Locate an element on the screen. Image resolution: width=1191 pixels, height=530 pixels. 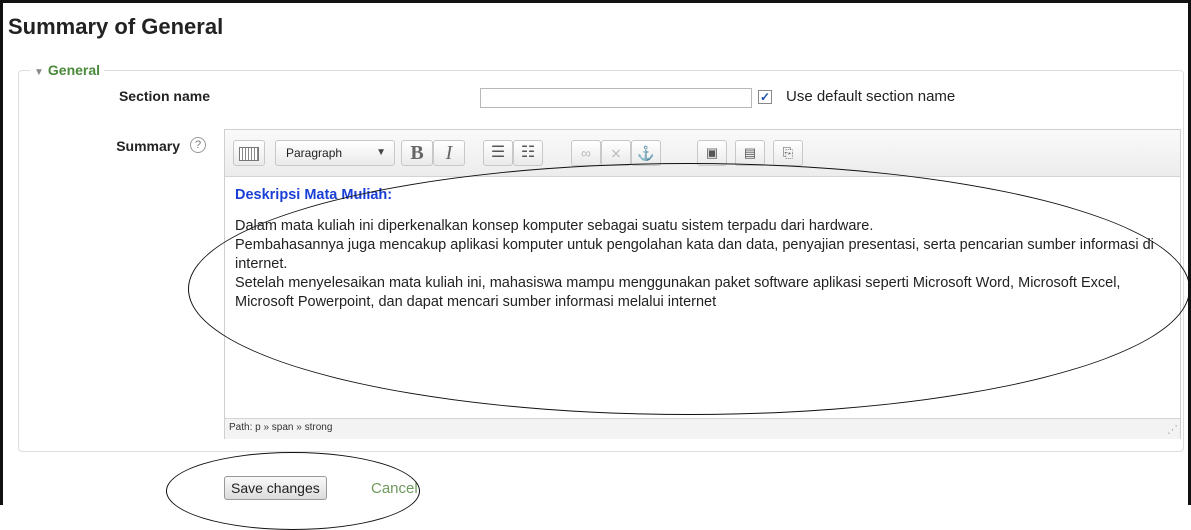
element-path: Path: p » span » strong is located at coordinates (281, 427).